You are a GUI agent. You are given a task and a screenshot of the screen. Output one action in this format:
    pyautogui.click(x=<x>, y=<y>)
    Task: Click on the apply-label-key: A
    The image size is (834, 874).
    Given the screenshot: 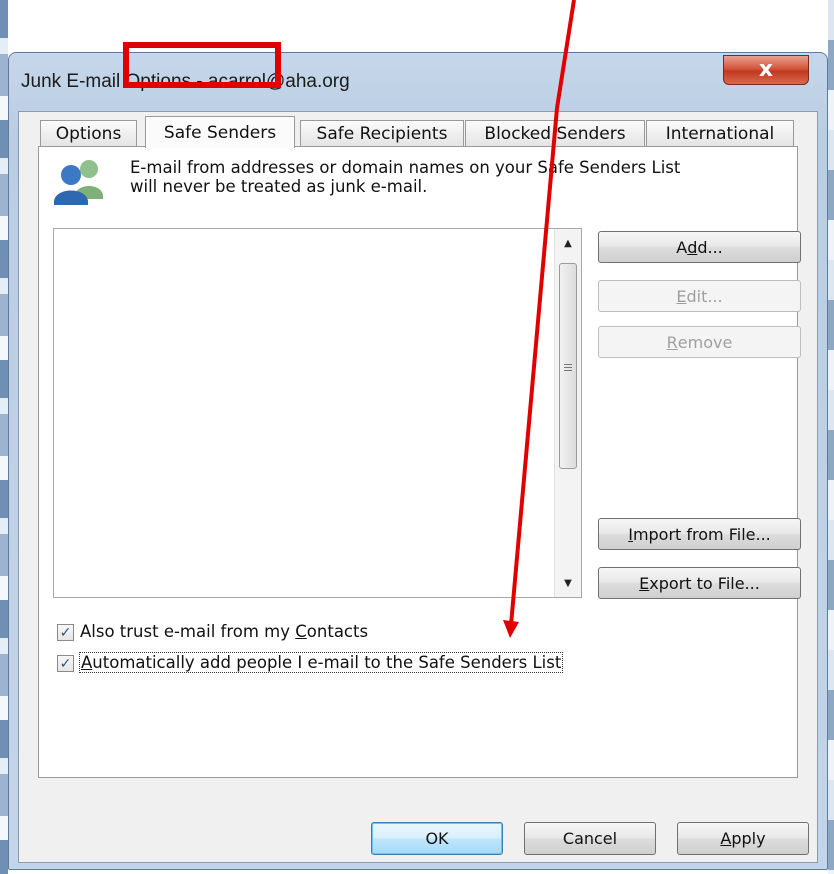 What is the action you would take?
    pyautogui.click(x=726, y=838)
    